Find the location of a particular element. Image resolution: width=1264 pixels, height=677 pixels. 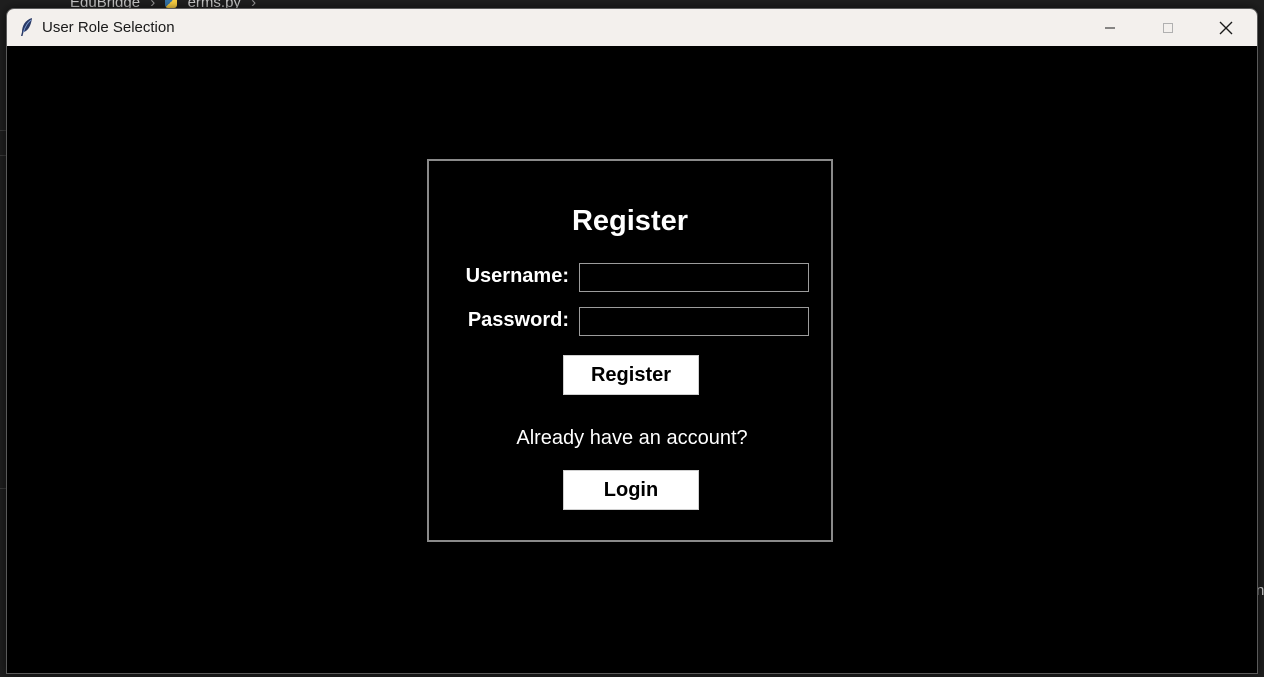

maximize-button is located at coordinates (1168, 27).